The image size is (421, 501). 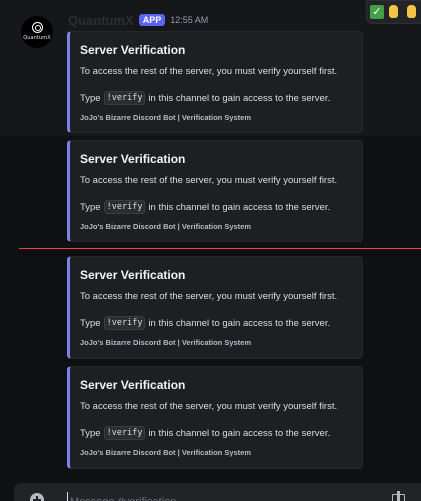 I want to click on message-composer, so click(x=217, y=492).